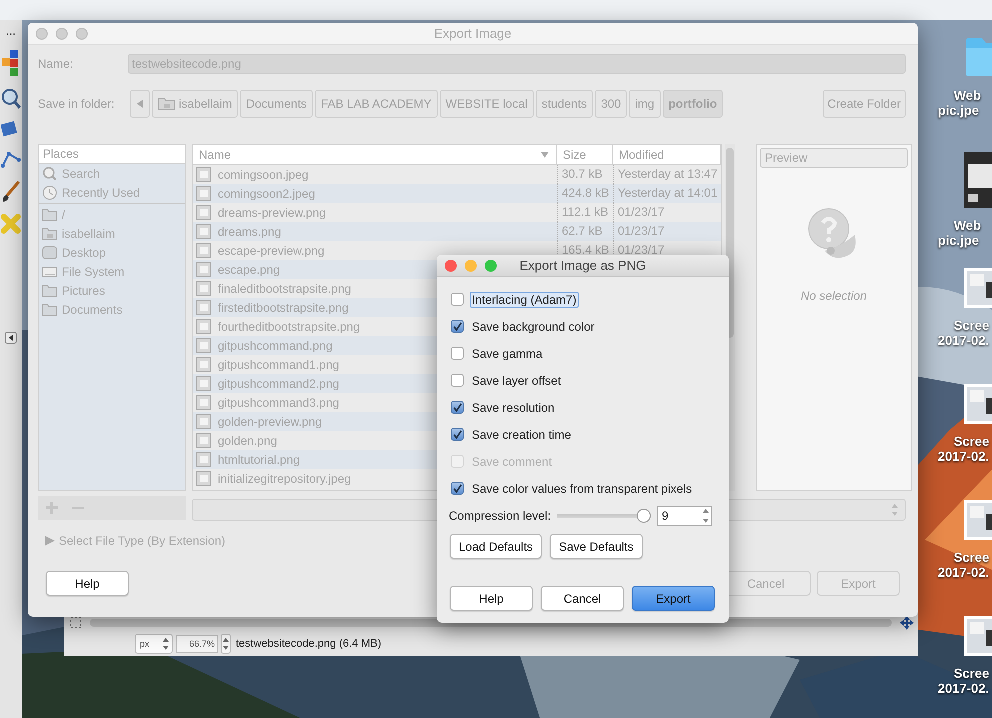  What do you see at coordinates (77, 104) in the screenshot?
I see `folder-label: Save in folder:` at bounding box center [77, 104].